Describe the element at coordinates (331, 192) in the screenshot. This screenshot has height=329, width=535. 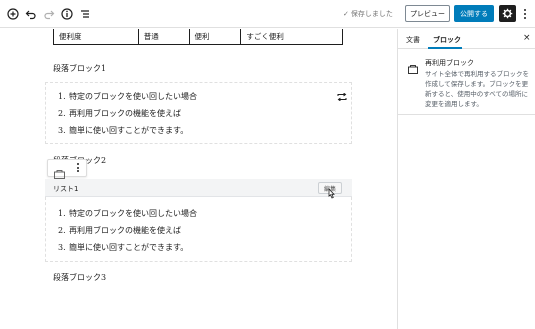
I see `mouse-pointer-icon` at that location.